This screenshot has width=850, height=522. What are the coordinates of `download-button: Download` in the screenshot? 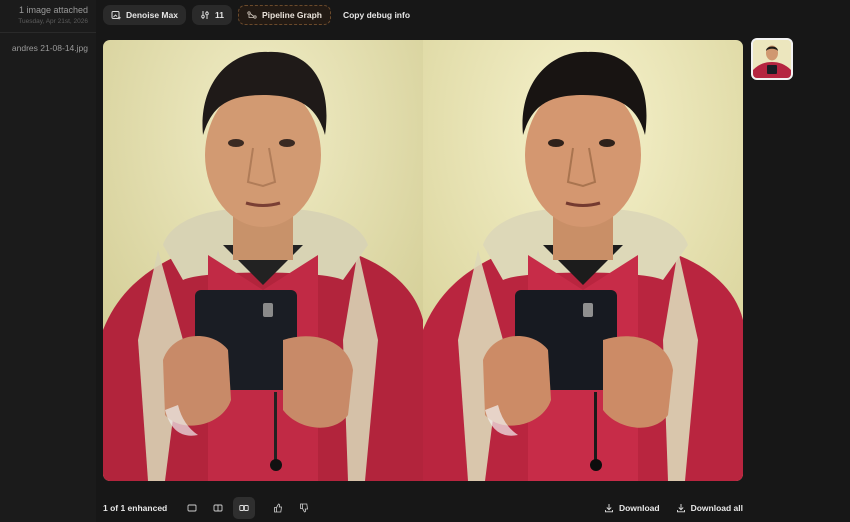 It's located at (632, 508).